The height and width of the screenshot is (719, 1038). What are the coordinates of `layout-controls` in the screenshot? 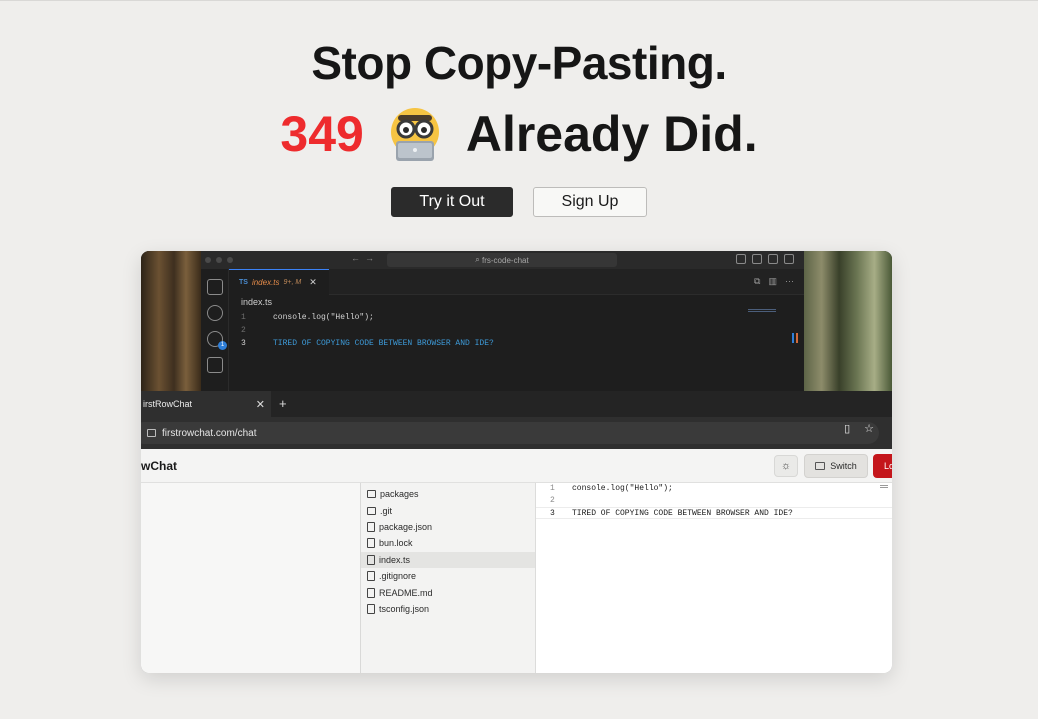 It's located at (765, 259).